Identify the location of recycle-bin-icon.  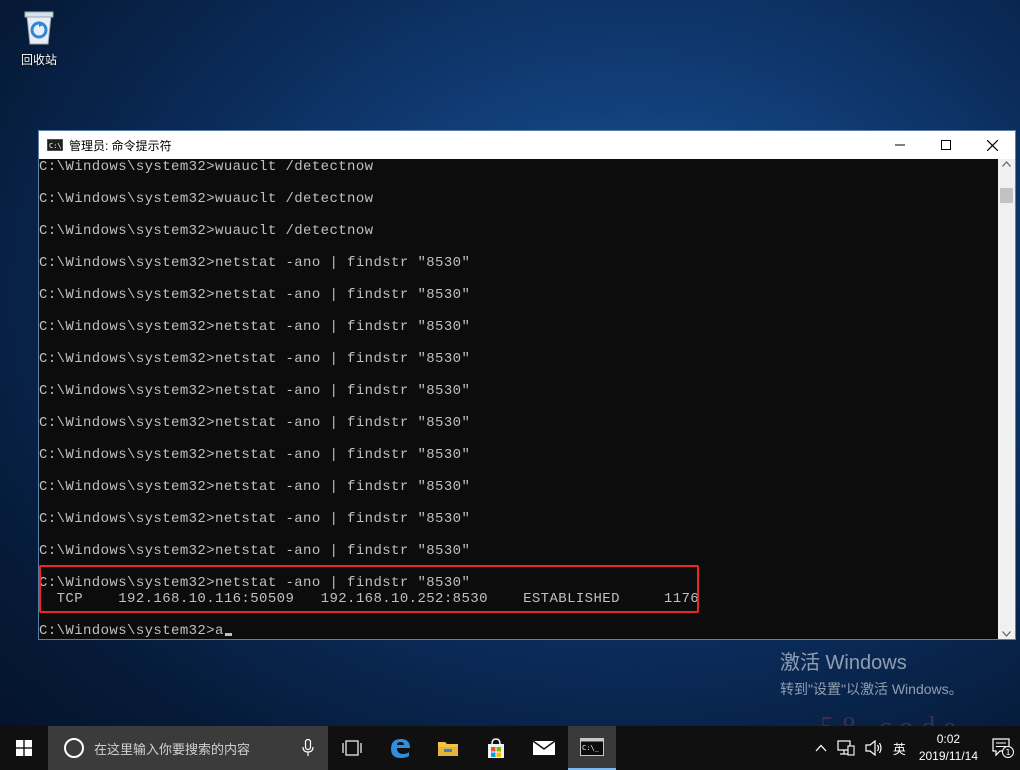
(39, 28).